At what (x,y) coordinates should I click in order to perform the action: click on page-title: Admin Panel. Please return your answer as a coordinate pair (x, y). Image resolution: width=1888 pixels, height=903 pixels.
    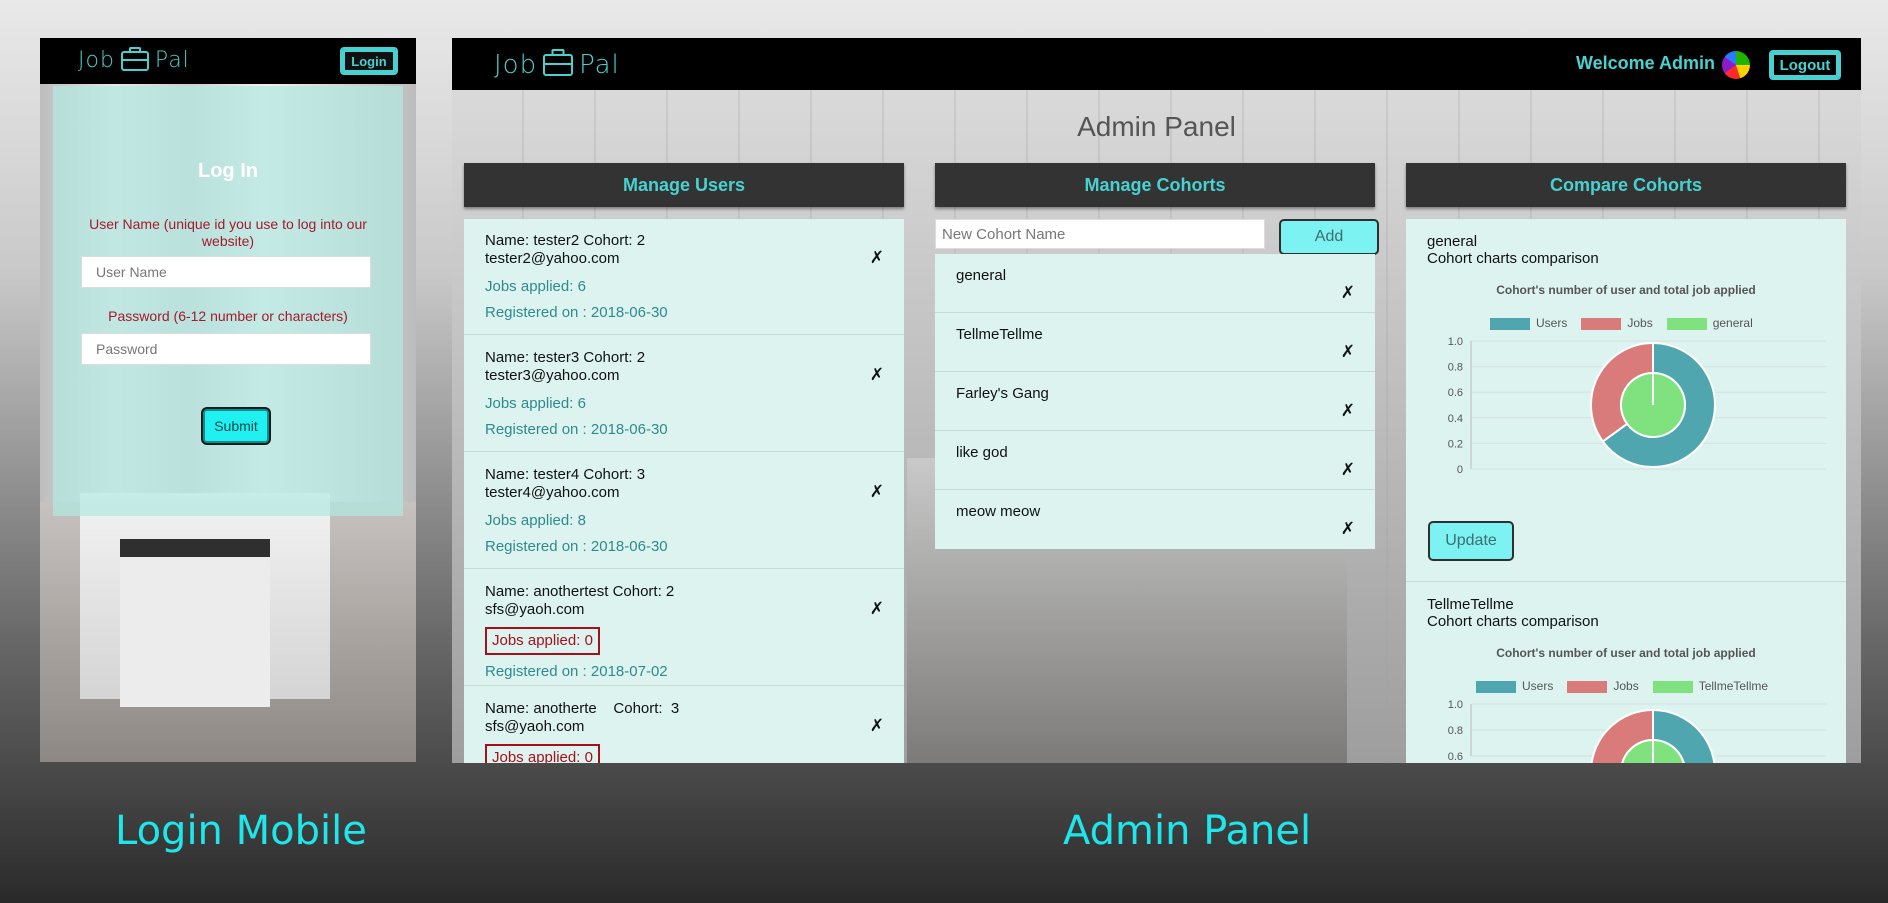
    Looking at the image, I should click on (1156, 126).